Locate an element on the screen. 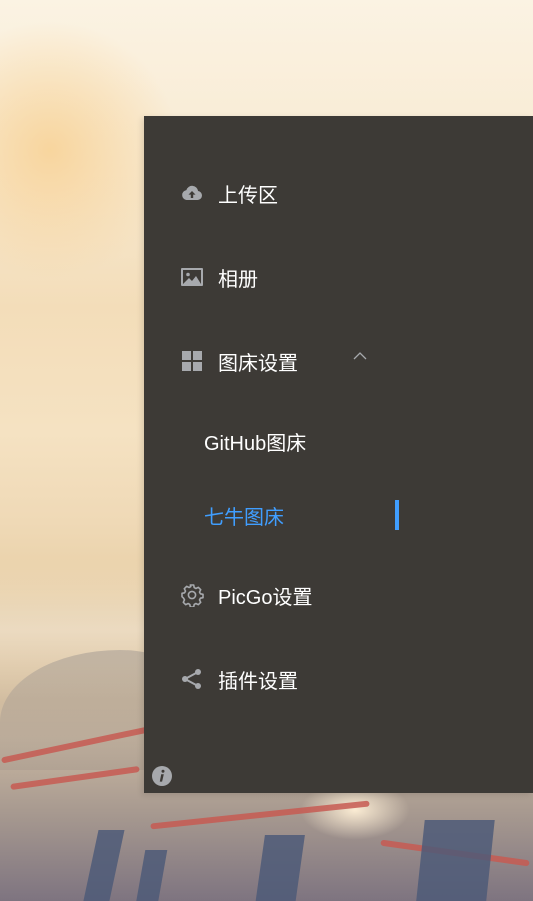 The width and height of the screenshot is (533, 901). active-indicator is located at coordinates (397, 515).